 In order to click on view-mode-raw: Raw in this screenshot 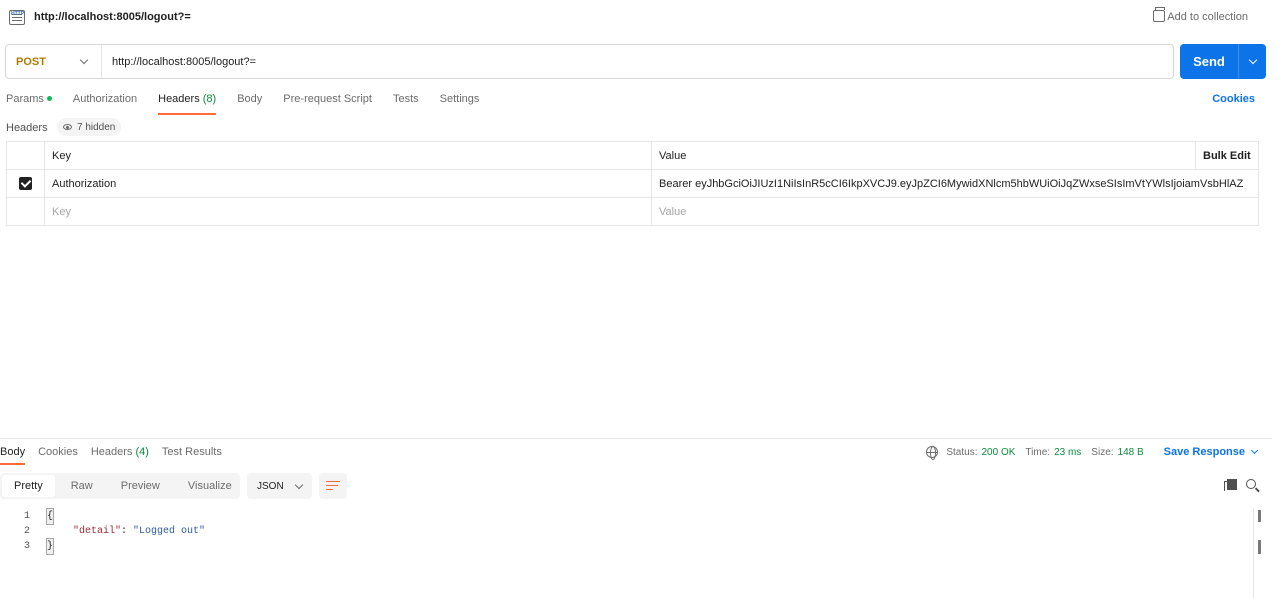, I will do `click(82, 486)`.